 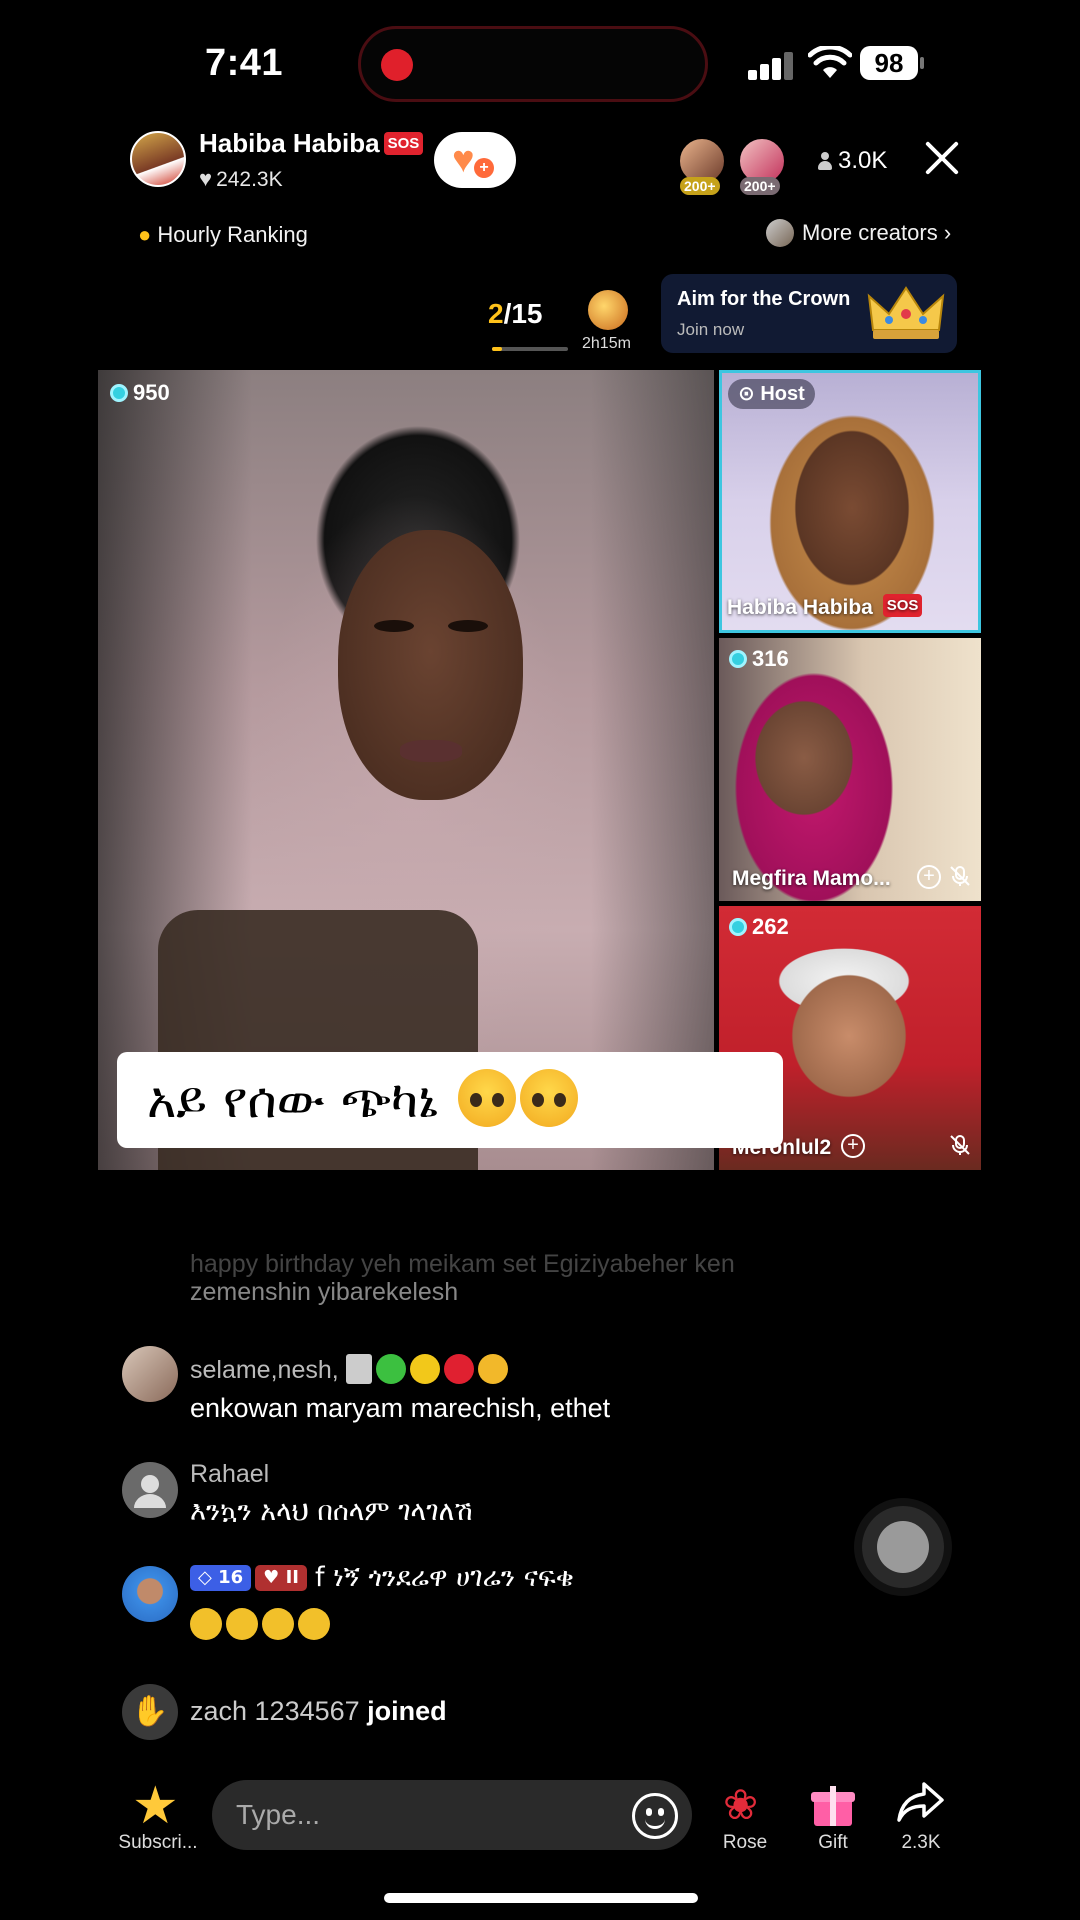 What do you see at coordinates (759, 927) in the screenshot?
I see `guest-score: 262` at bounding box center [759, 927].